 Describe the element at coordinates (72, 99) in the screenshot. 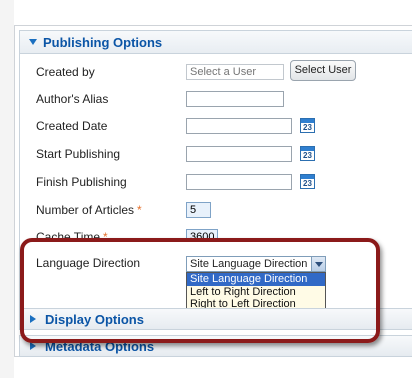

I see `authors-alias-label: Author's Alias` at that location.